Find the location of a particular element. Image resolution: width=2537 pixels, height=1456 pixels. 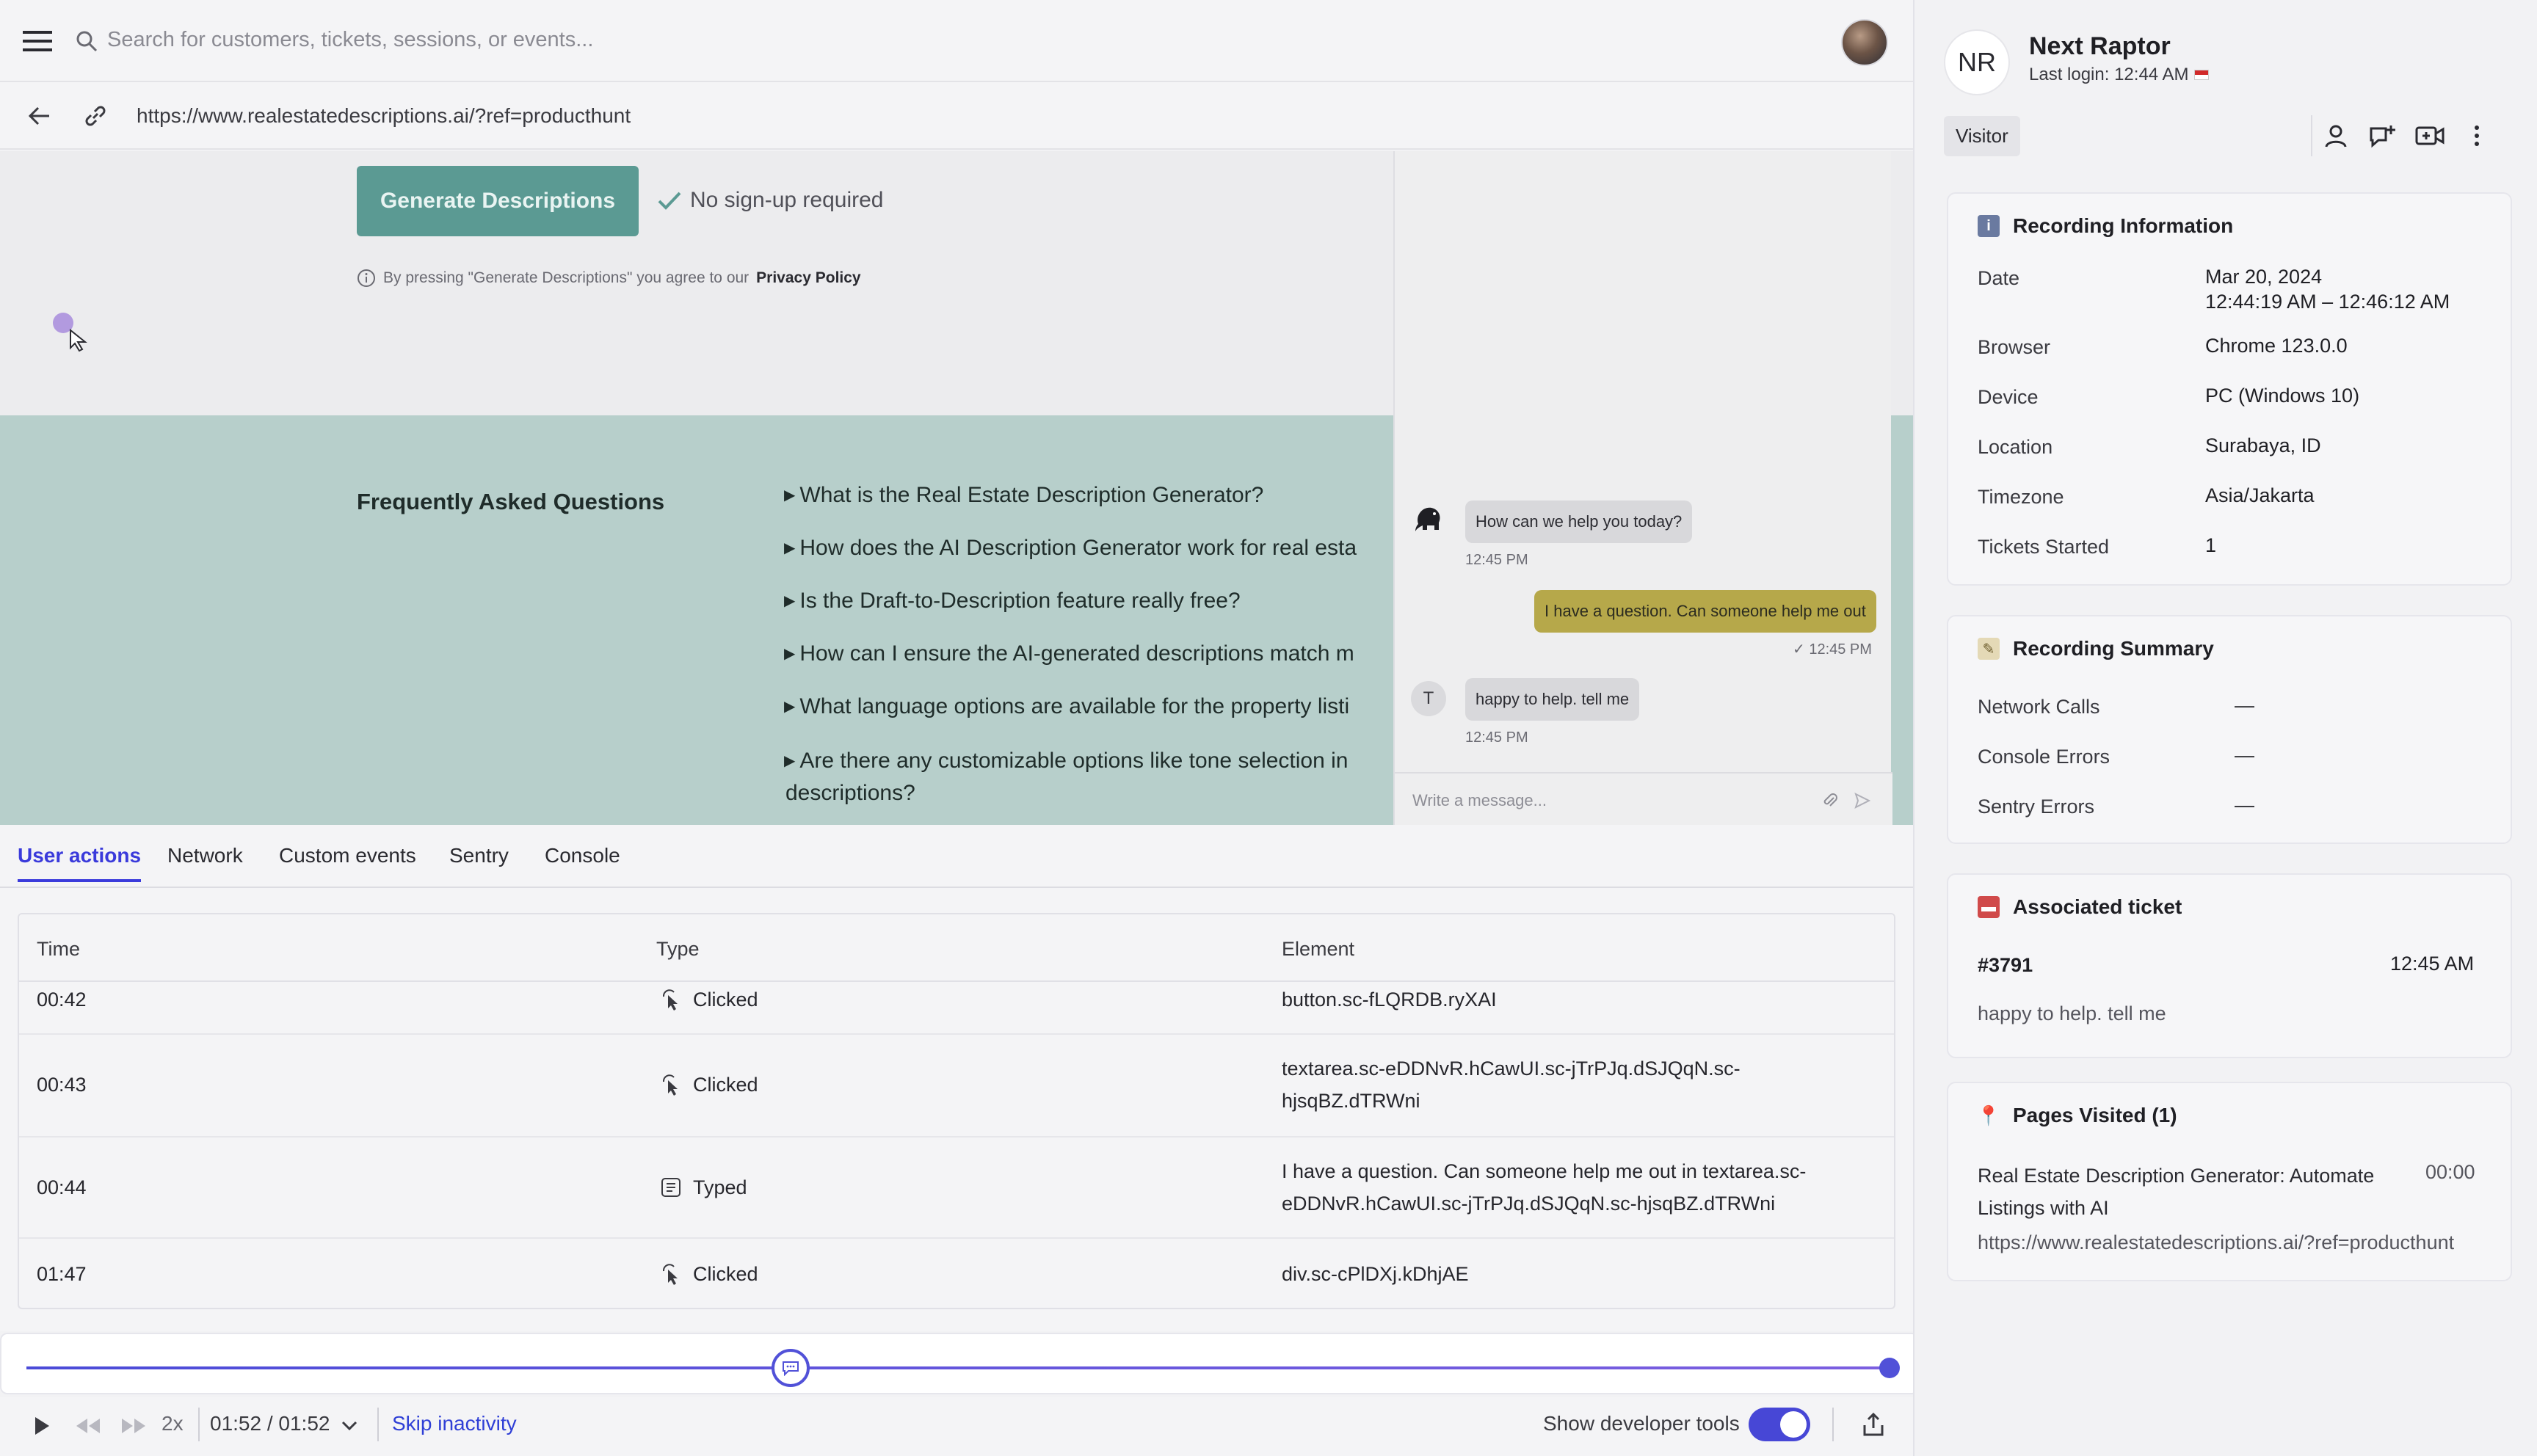

field-value-timezone: Asia/Jakarta is located at coordinates (2260, 495).